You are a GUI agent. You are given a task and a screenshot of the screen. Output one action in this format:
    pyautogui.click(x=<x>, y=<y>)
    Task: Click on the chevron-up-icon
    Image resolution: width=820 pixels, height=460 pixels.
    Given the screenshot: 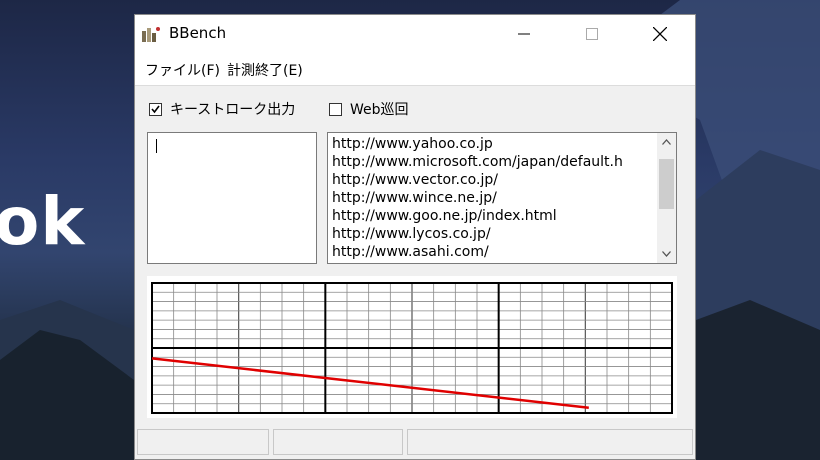 What is the action you would take?
    pyautogui.click(x=666, y=142)
    